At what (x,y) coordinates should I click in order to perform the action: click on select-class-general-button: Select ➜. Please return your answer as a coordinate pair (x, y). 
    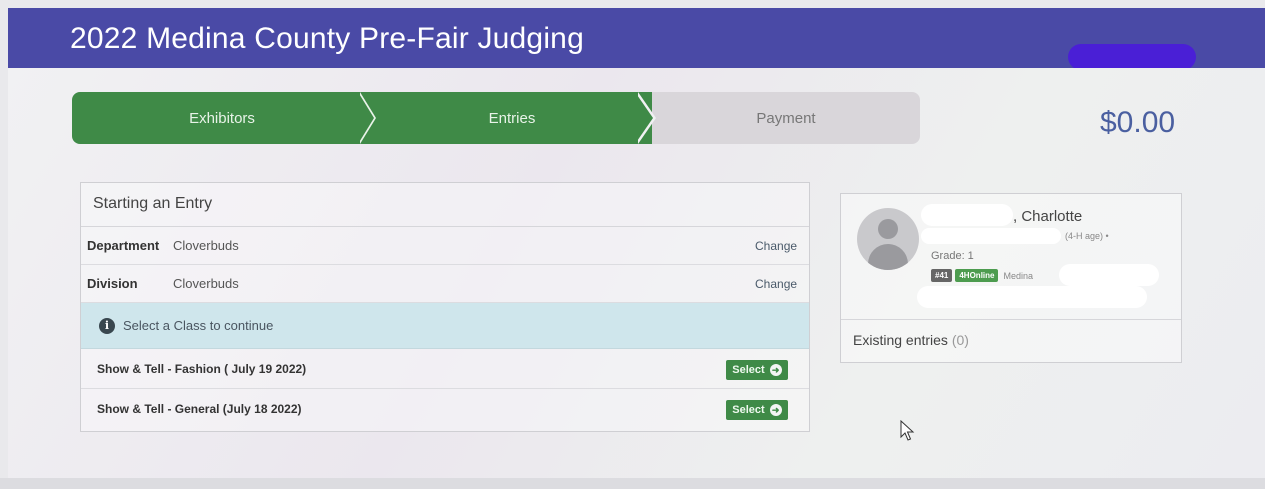
    Looking at the image, I should click on (757, 410).